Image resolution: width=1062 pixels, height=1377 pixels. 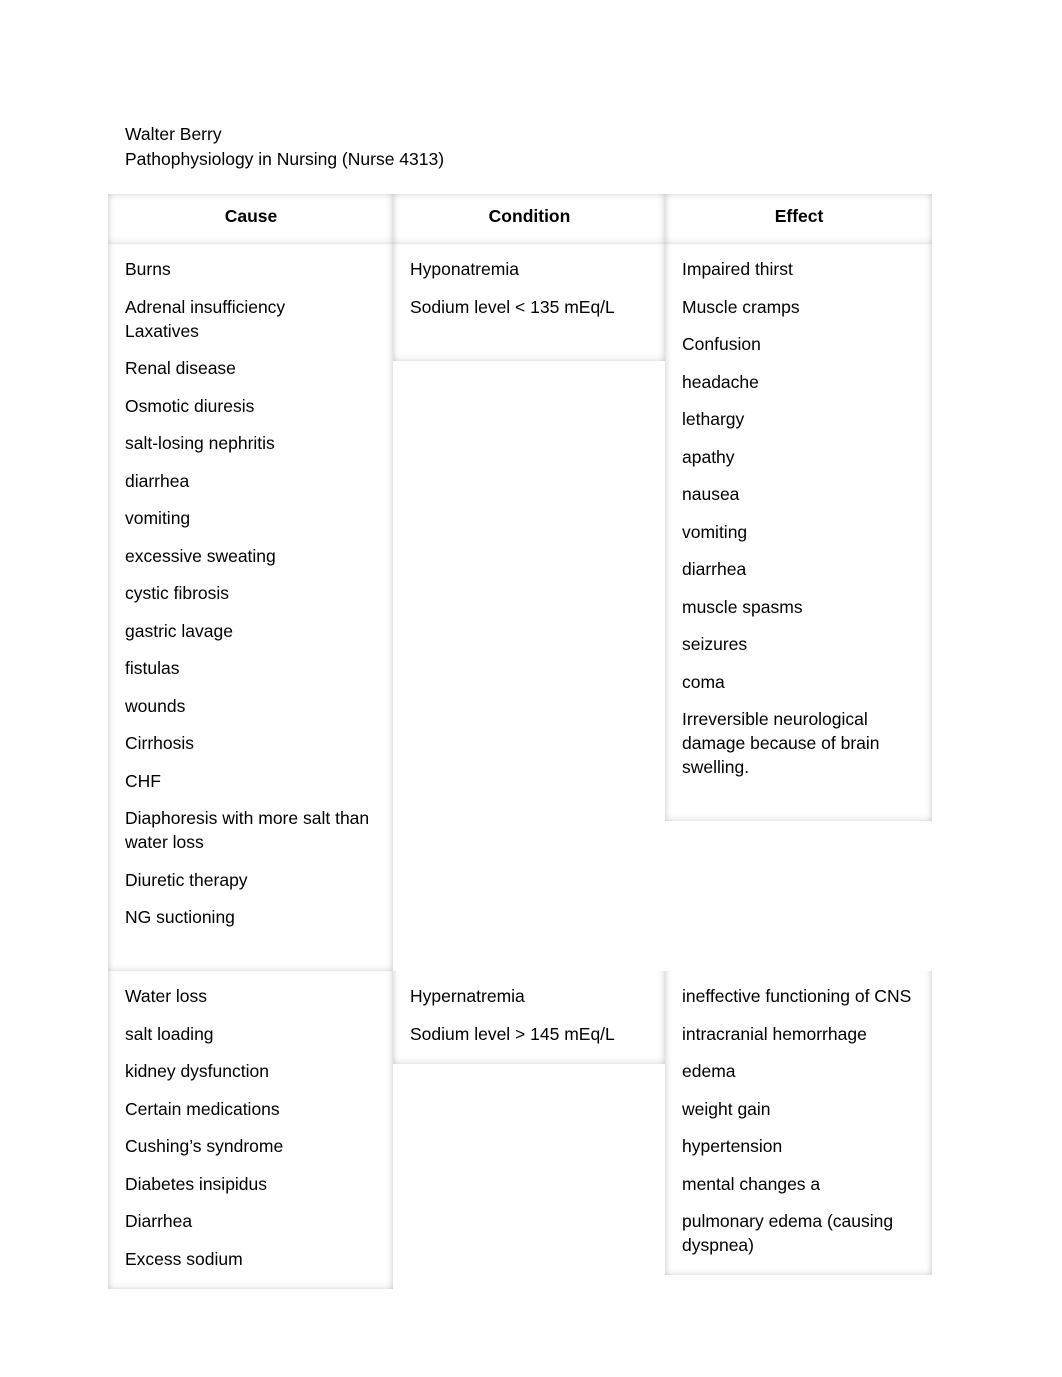 I want to click on list-item: Burns, so click(x=148, y=269).